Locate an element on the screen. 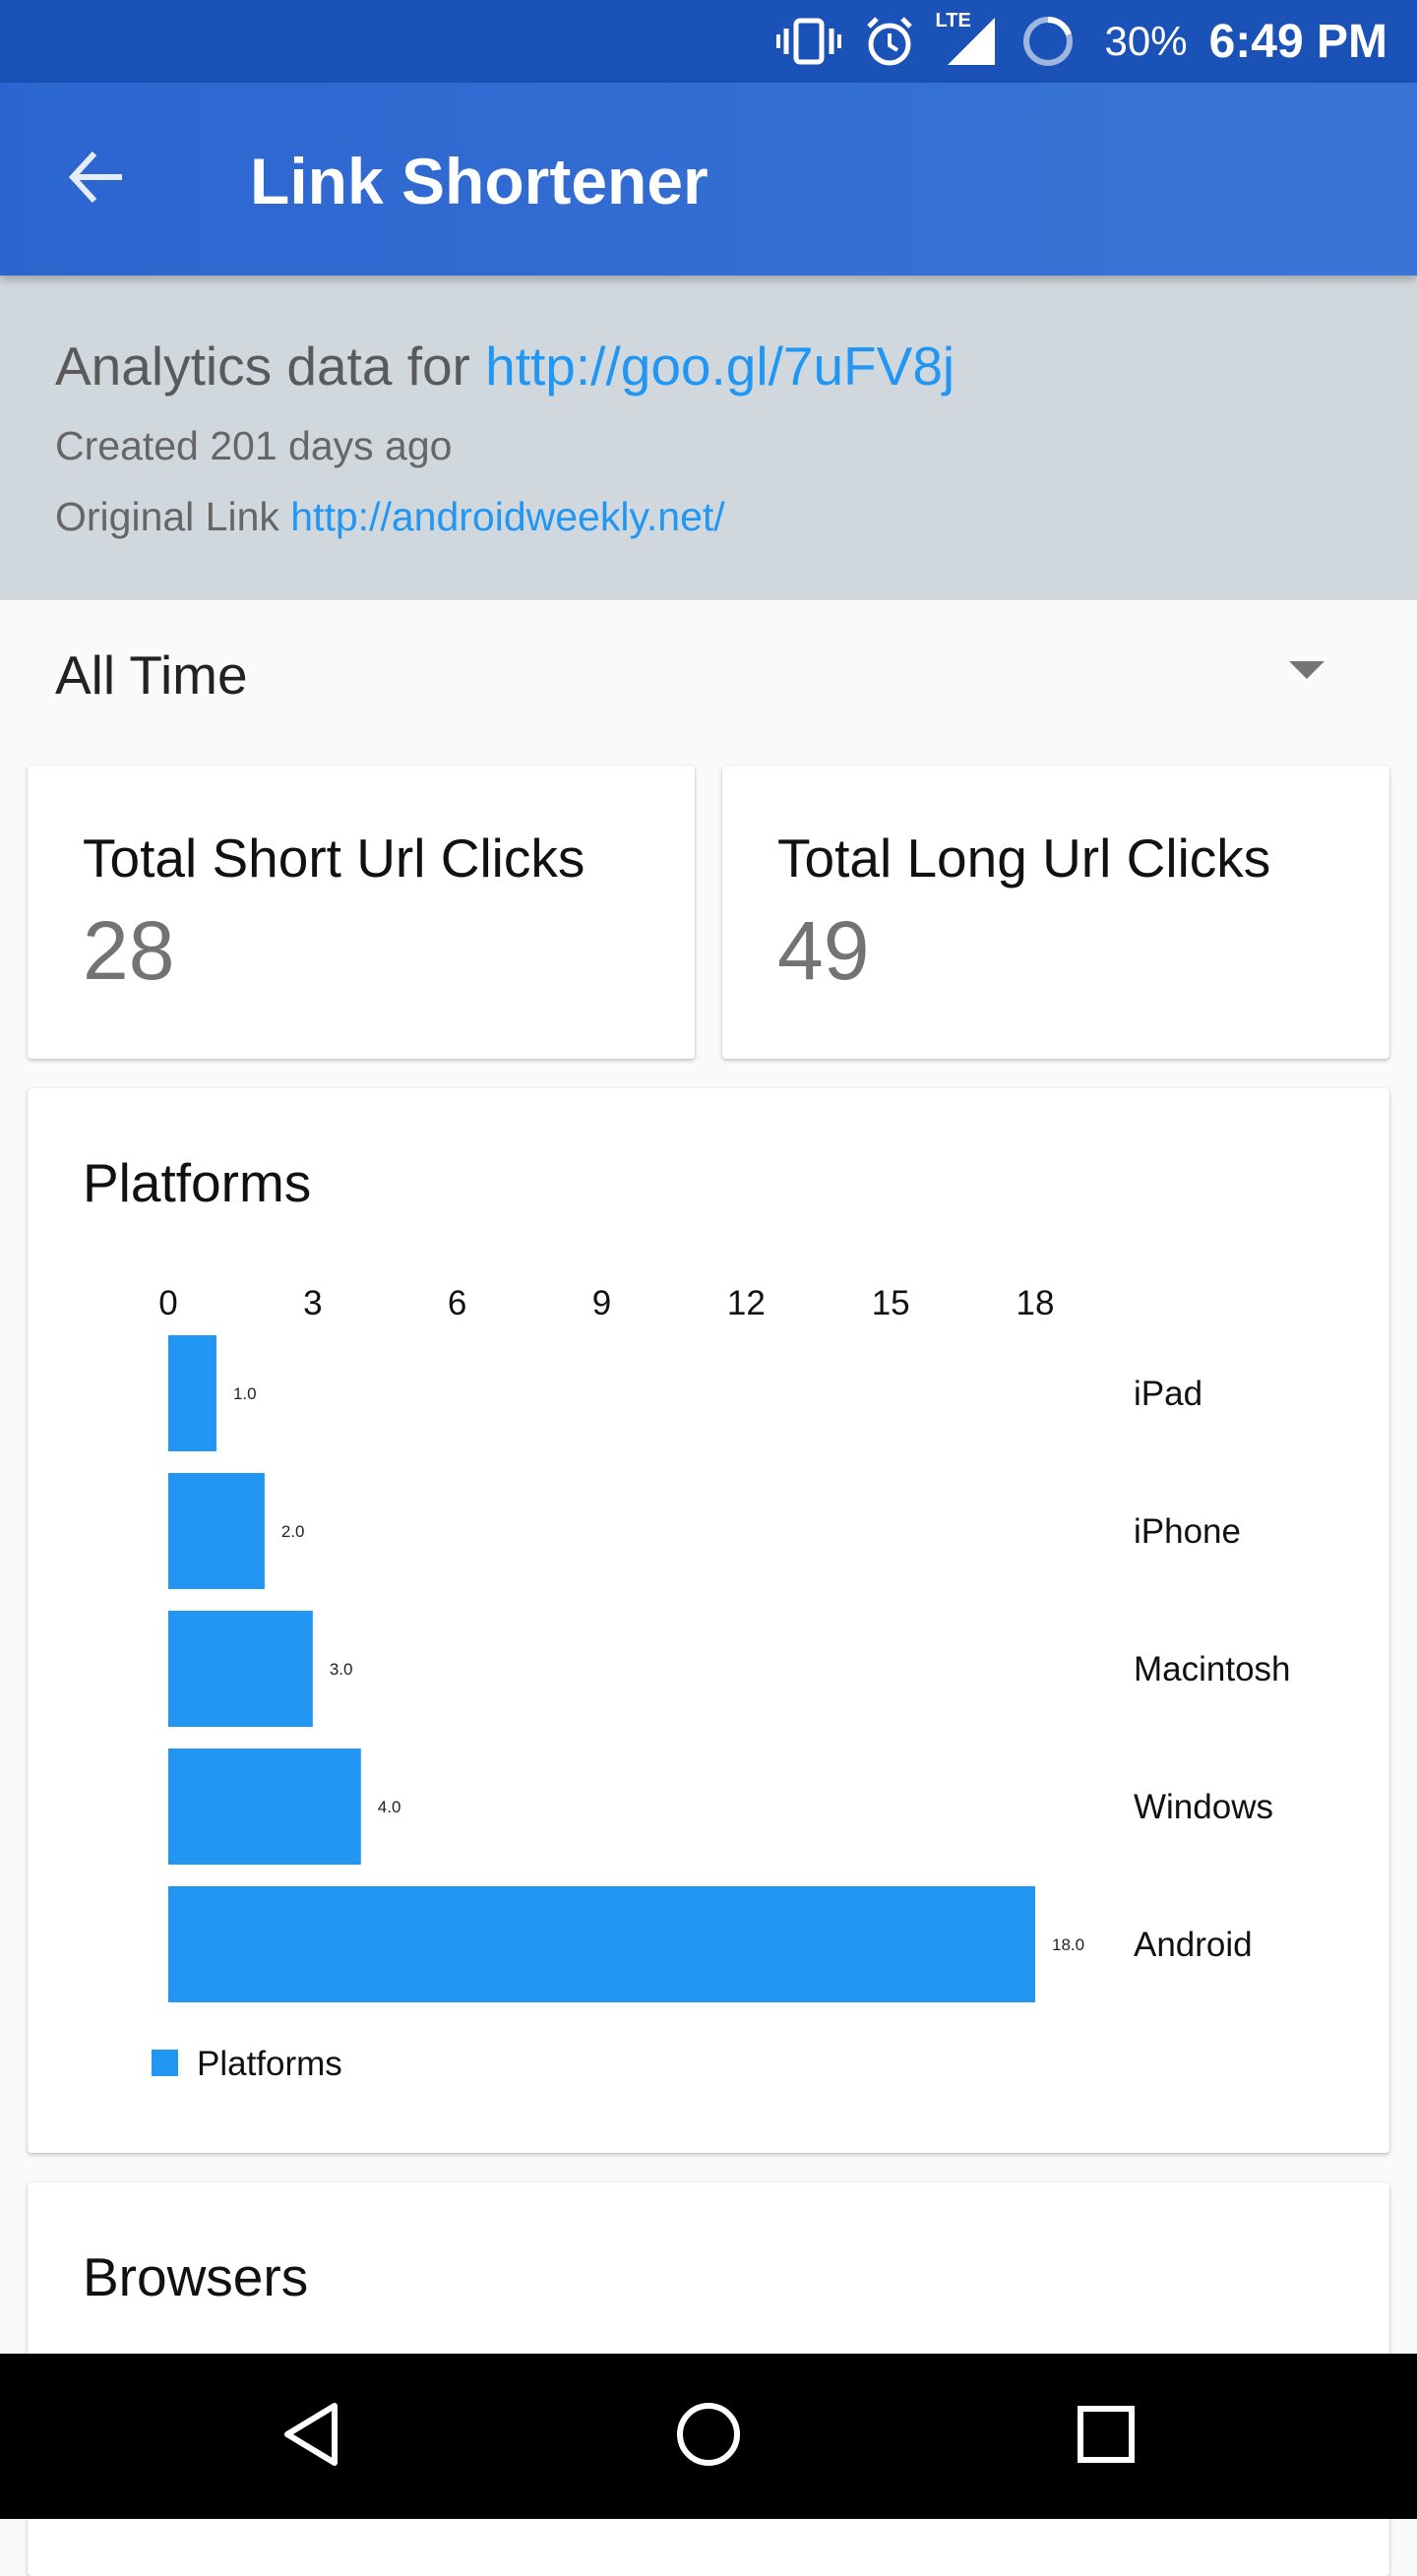 The height and width of the screenshot is (2576, 1417). original-url-link: http://androidweekly.net/ is located at coordinates (507, 516).